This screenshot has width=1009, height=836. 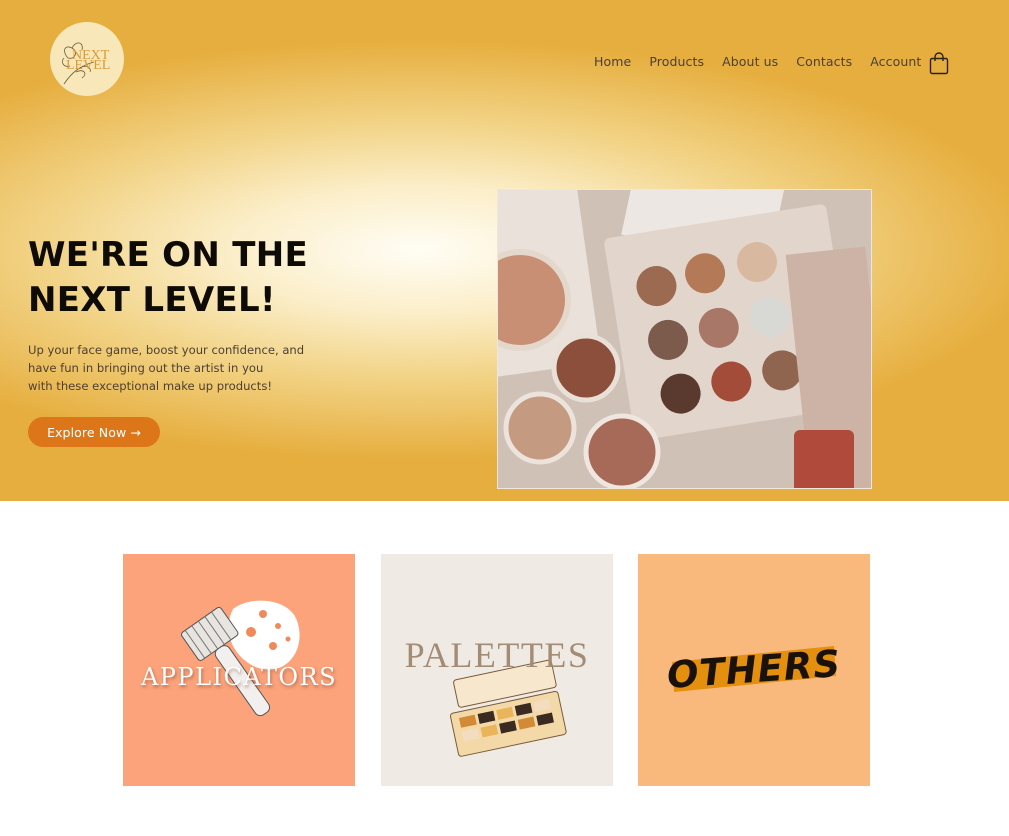 I want to click on hero-headline-line-1: WE'RE ON THE, so click(x=168, y=255).